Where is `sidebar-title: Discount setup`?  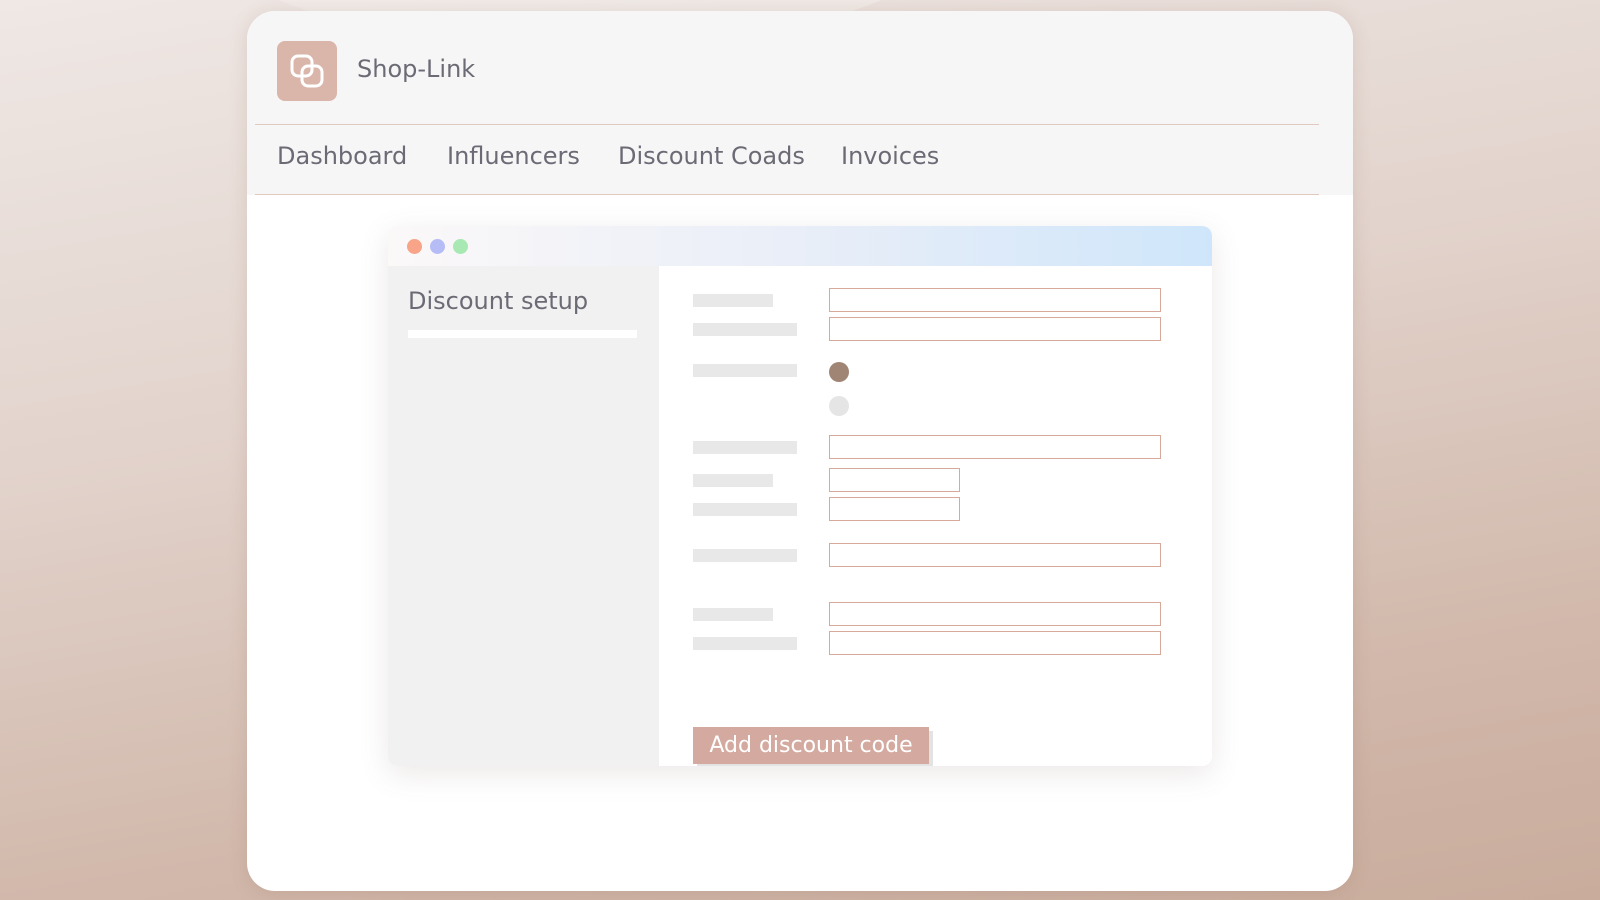 sidebar-title: Discount setup is located at coordinates (498, 301).